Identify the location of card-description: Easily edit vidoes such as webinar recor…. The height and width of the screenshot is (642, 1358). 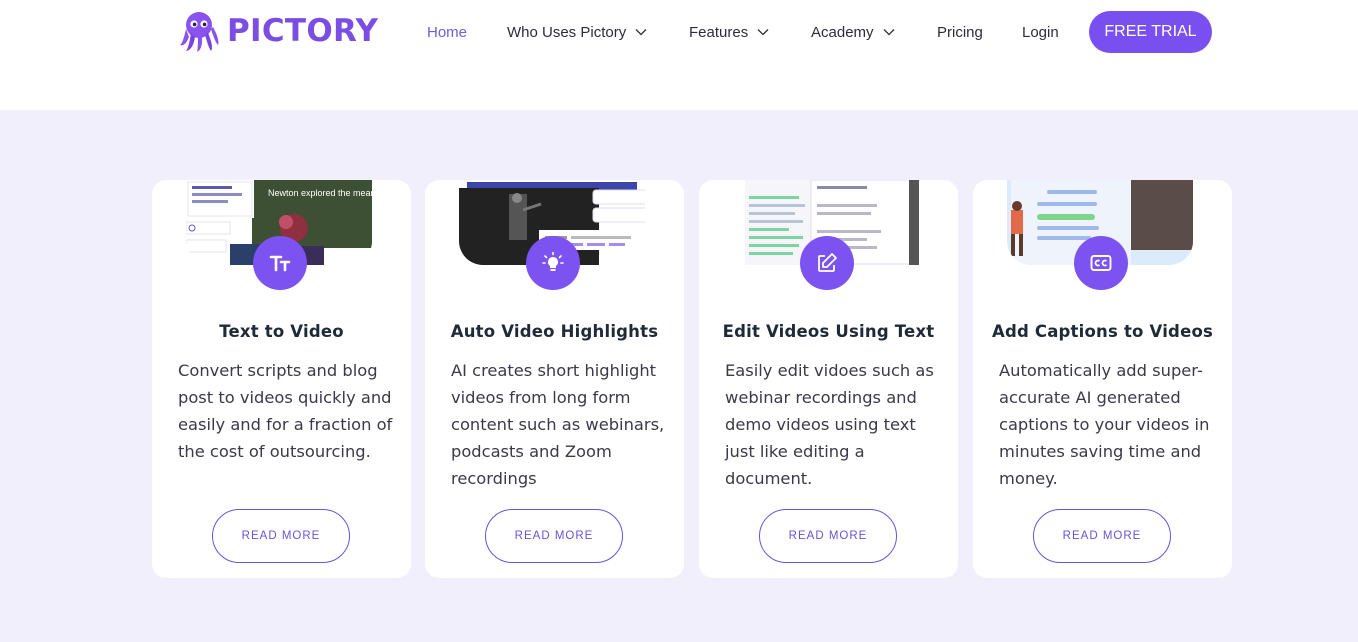
(829, 424).